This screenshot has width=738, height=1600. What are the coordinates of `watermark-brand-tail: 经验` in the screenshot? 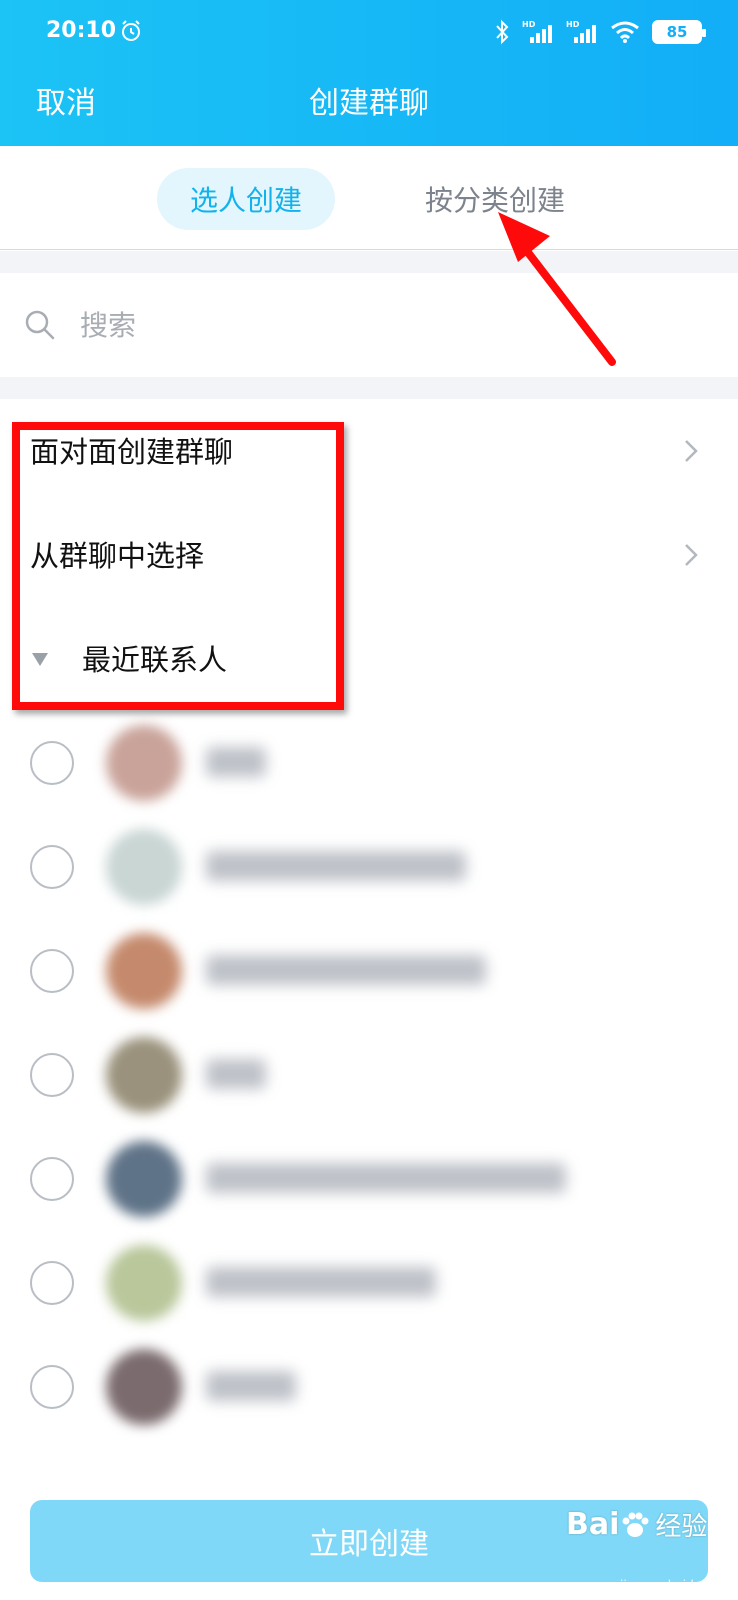 It's located at (681, 1527).